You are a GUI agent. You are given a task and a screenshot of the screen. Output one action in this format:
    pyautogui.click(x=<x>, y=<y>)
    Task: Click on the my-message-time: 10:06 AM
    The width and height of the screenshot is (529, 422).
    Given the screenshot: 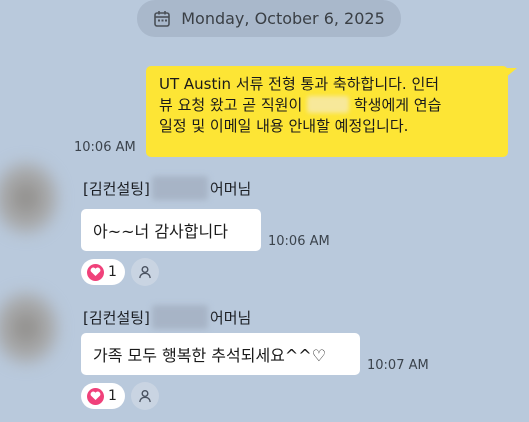 What is the action you would take?
    pyautogui.click(x=105, y=147)
    